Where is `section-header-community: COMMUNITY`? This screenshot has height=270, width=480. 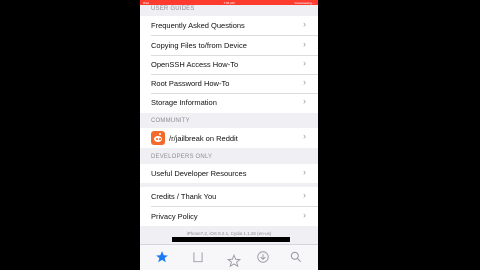
section-header-community: COMMUNITY is located at coordinates (170, 121).